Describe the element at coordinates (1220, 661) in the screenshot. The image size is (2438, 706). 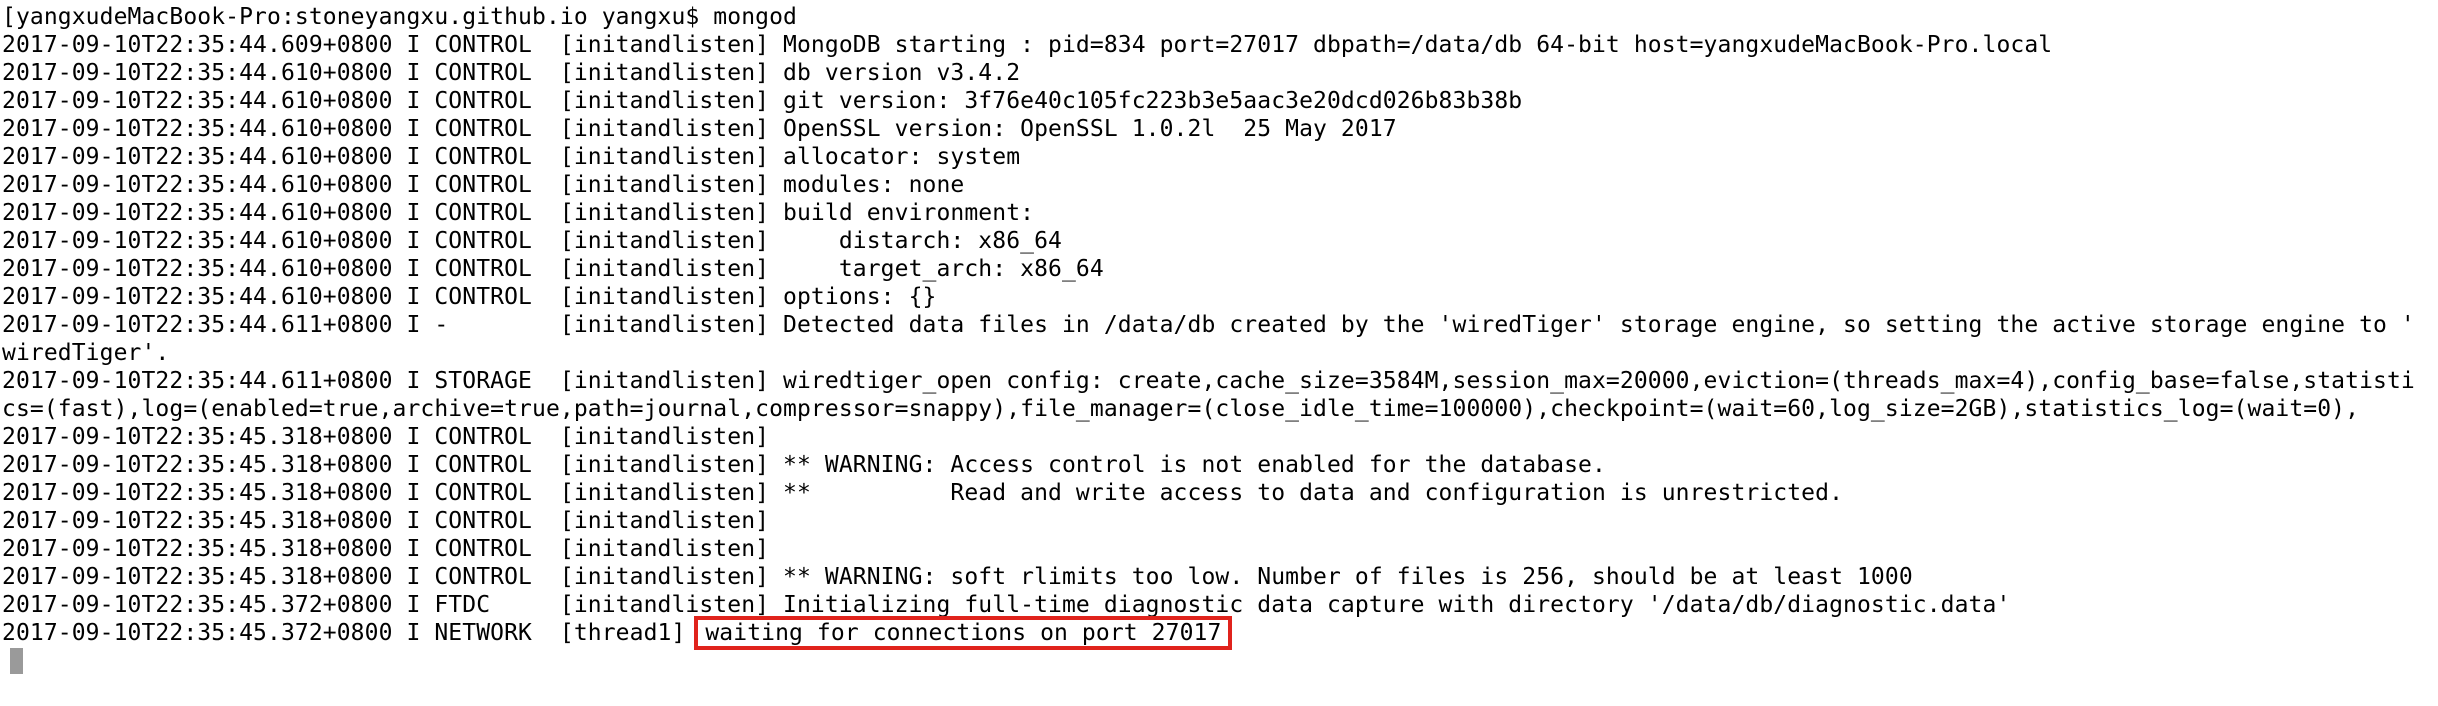
I see `cursor-line` at that location.